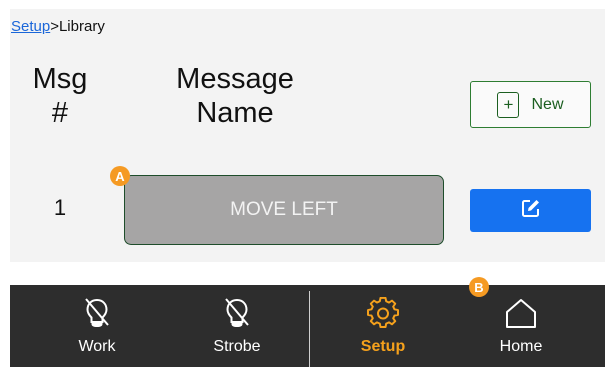  I want to click on nav-item-work: Work, so click(97, 326).